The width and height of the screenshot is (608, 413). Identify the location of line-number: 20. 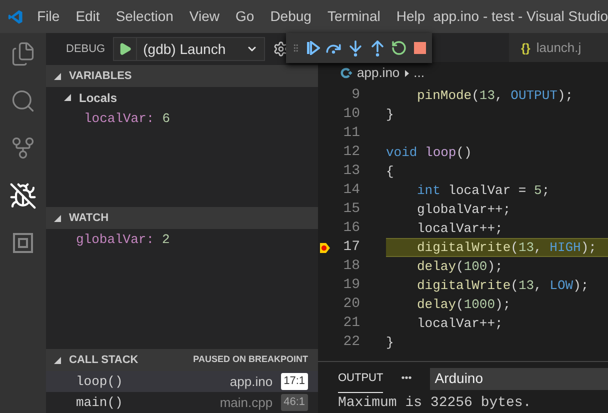
(351, 304).